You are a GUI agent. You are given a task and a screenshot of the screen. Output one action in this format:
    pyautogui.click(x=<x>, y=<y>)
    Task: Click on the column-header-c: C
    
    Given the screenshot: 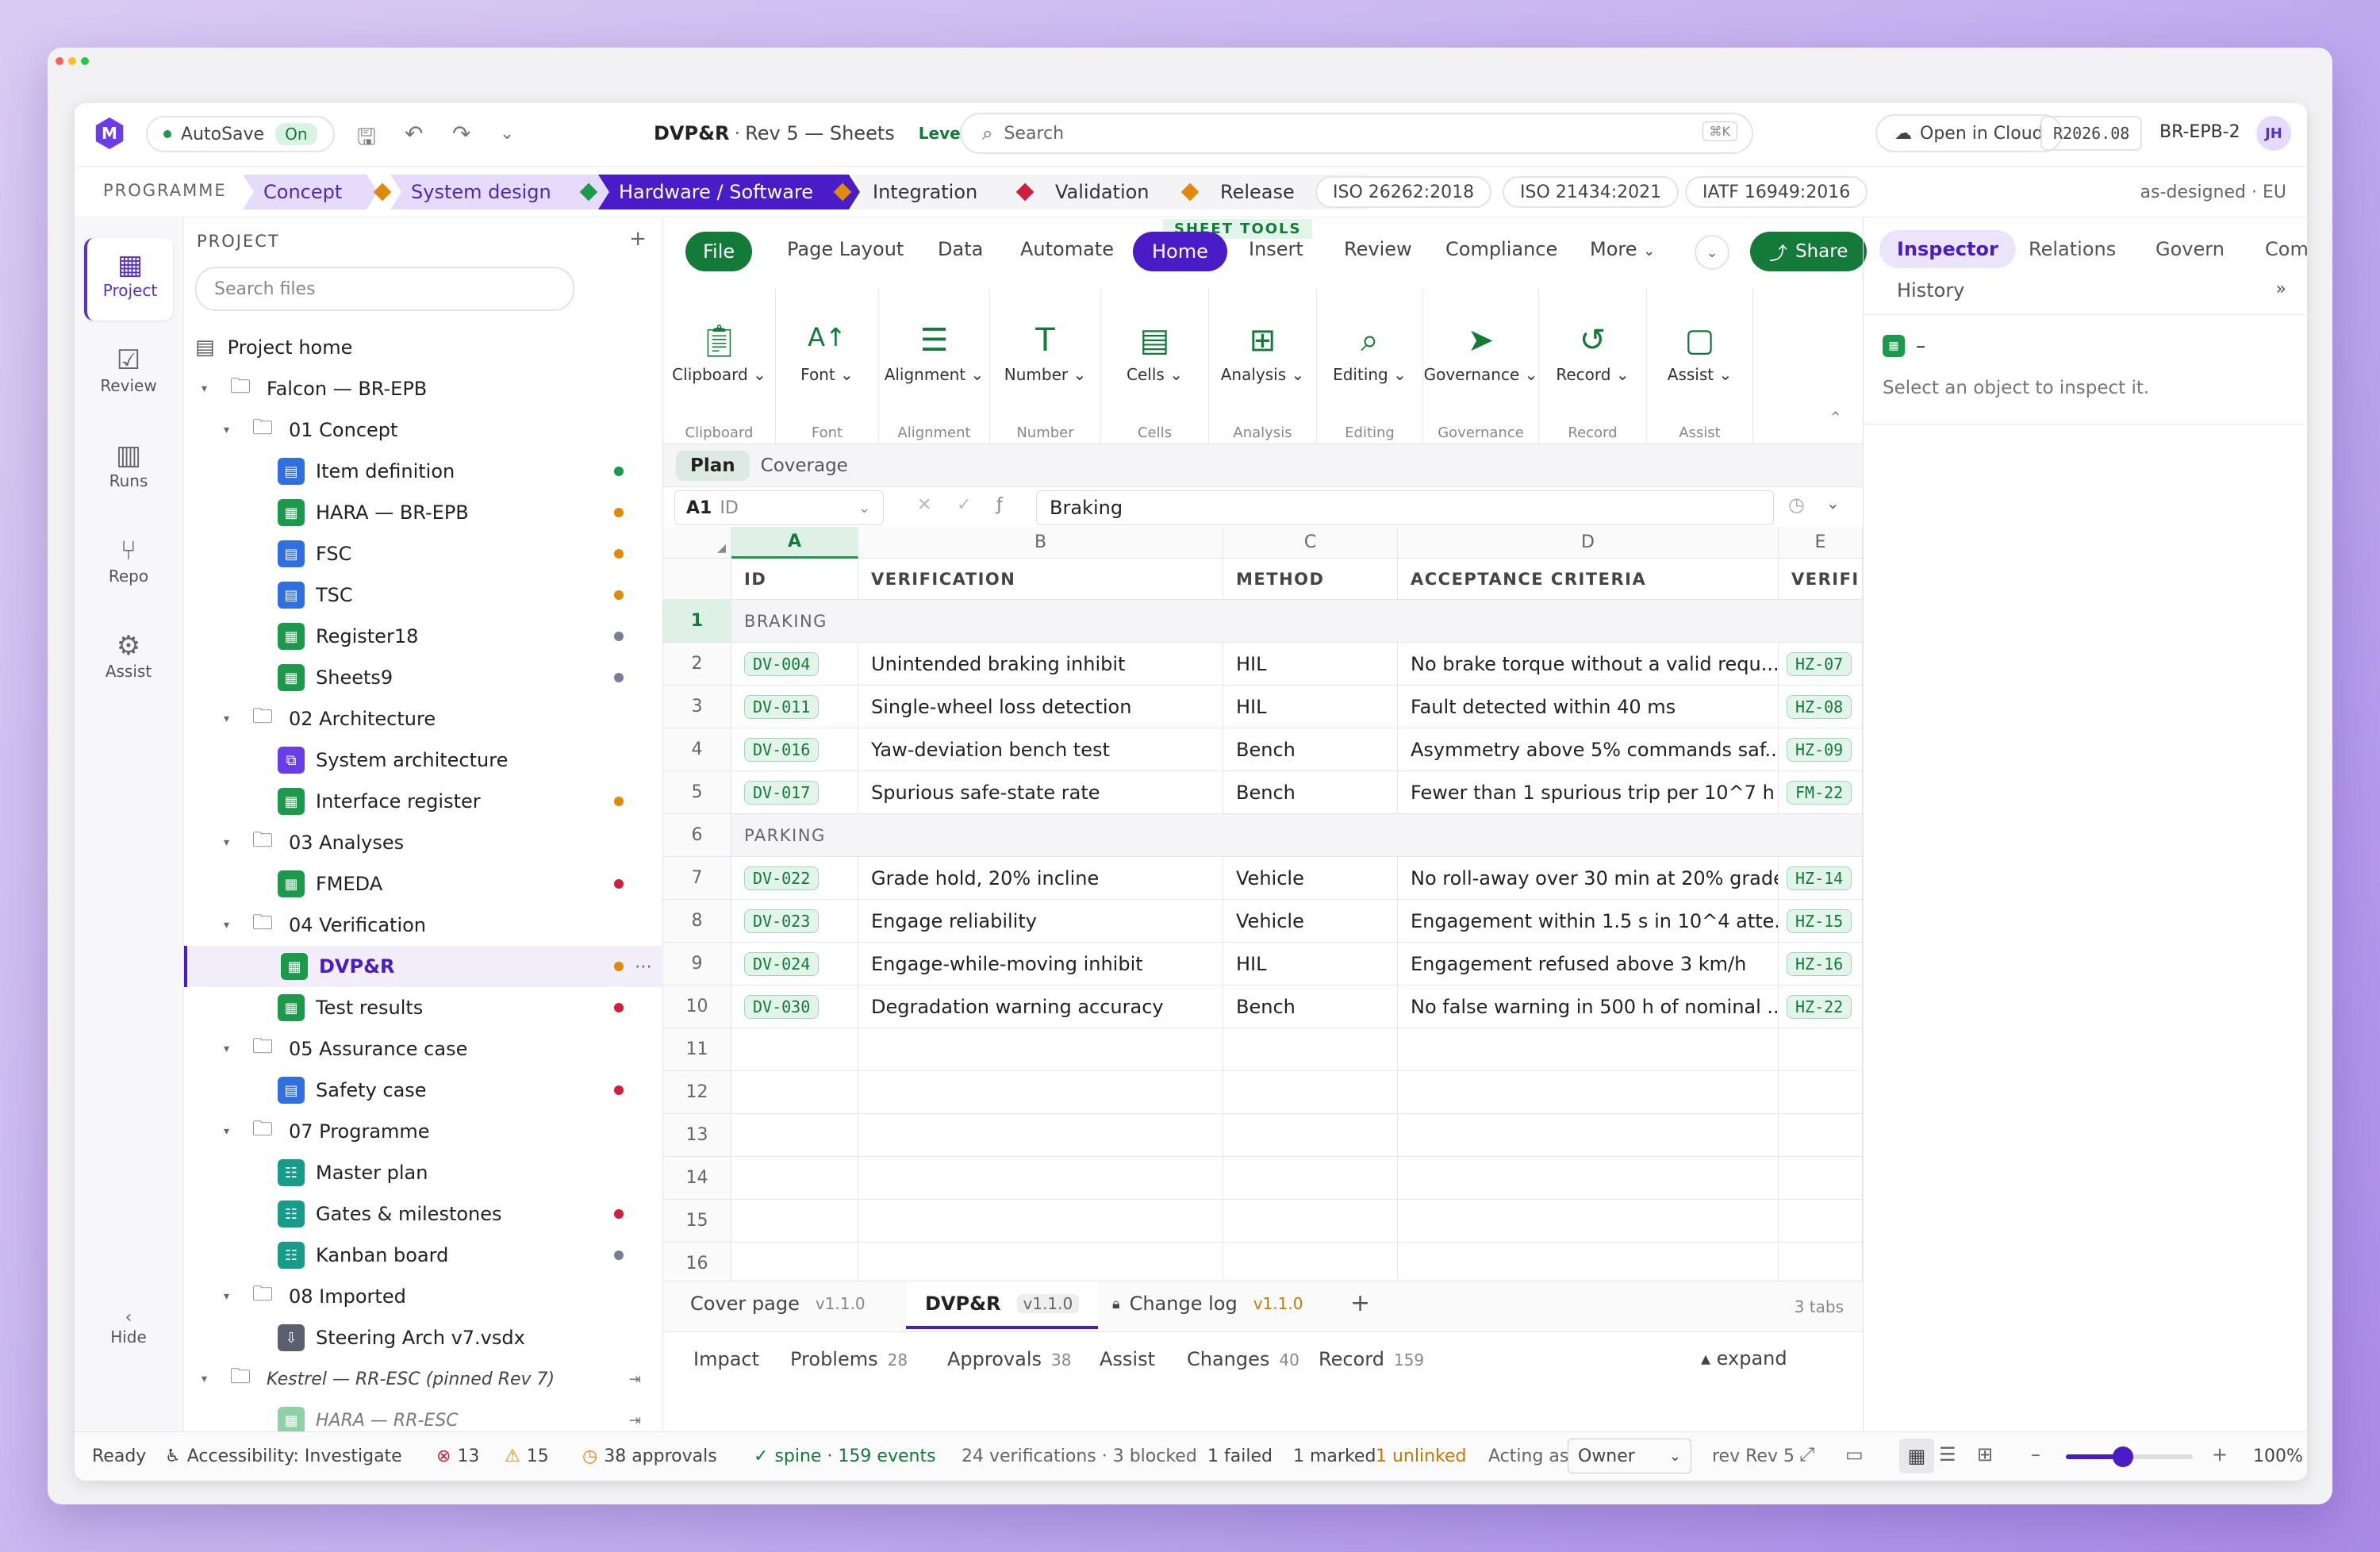 What is the action you would take?
    pyautogui.click(x=1310, y=543)
    